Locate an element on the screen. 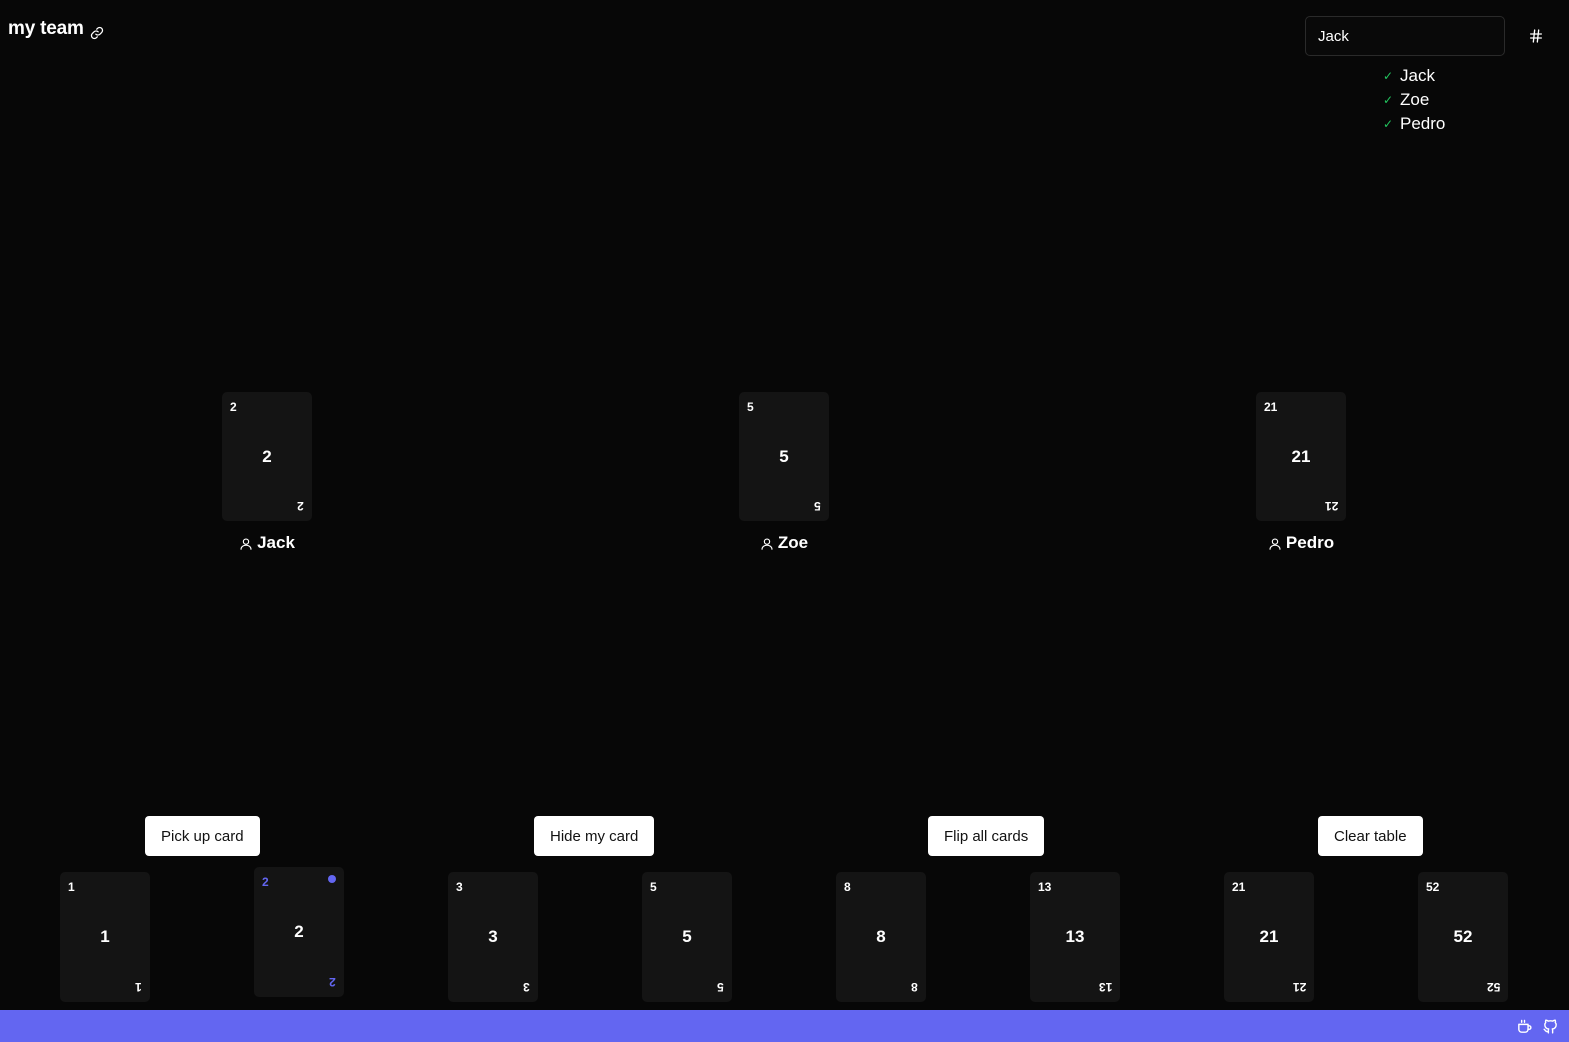 The height and width of the screenshot is (1042, 1569). github-icon is located at coordinates (1550, 1026).